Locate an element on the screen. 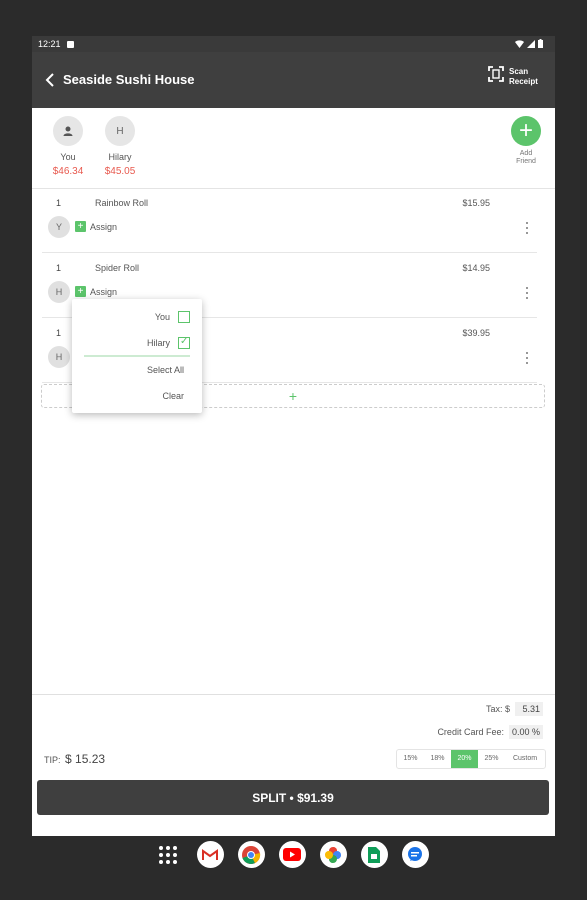 This screenshot has height=900, width=587. add-friend-label: Add Friend is located at coordinates (526, 157).